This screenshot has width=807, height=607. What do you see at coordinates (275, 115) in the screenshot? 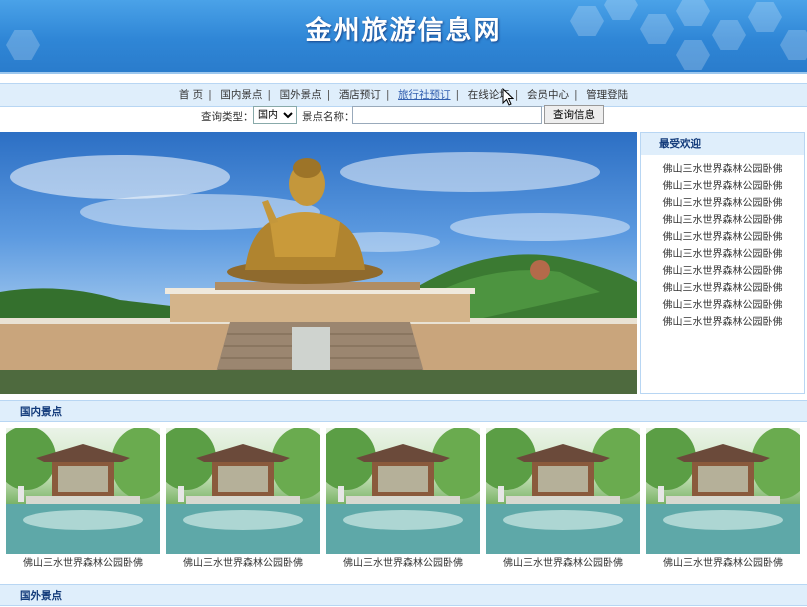
I see `search-type-select: 国内` at bounding box center [275, 115].